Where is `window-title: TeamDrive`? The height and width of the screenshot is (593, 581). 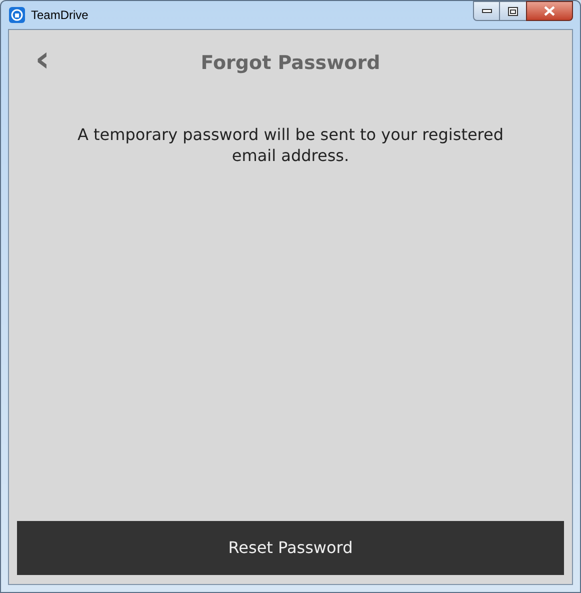 window-title: TeamDrive is located at coordinates (59, 15).